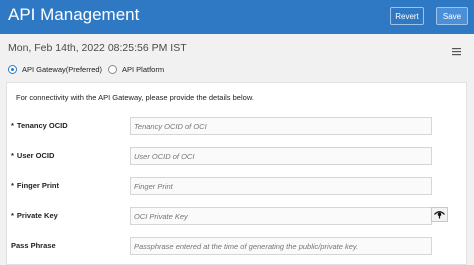 The height and width of the screenshot is (265, 474). What do you see at coordinates (281, 186) in the screenshot?
I see `finger-print-input` at bounding box center [281, 186].